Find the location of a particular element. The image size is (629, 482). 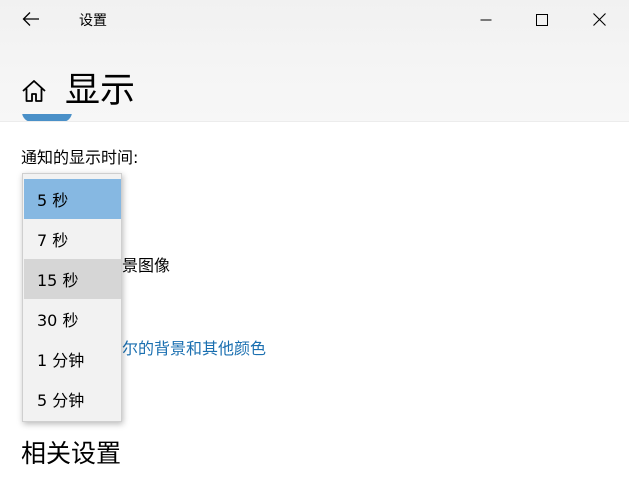

dropdown-option-label: 30 秒 is located at coordinates (58, 320).